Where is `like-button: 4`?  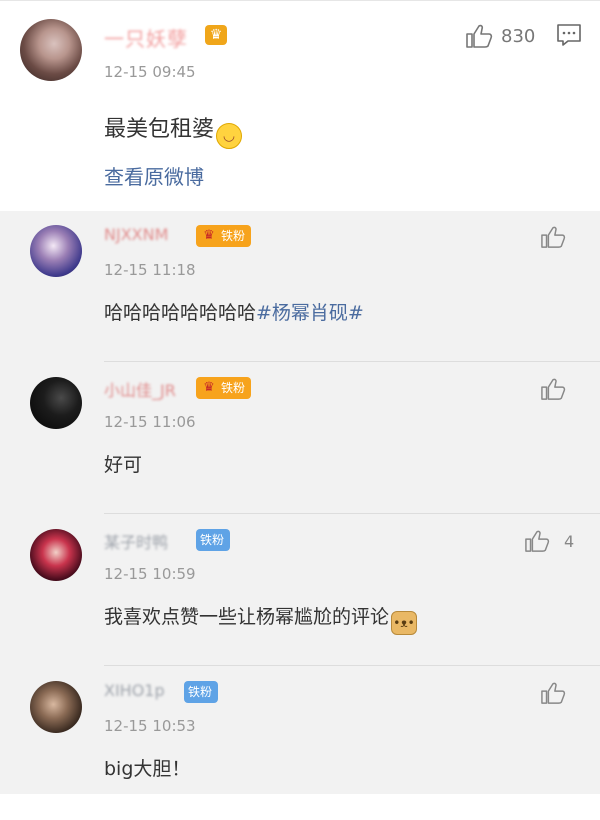
like-button: 4 is located at coordinates (549, 541).